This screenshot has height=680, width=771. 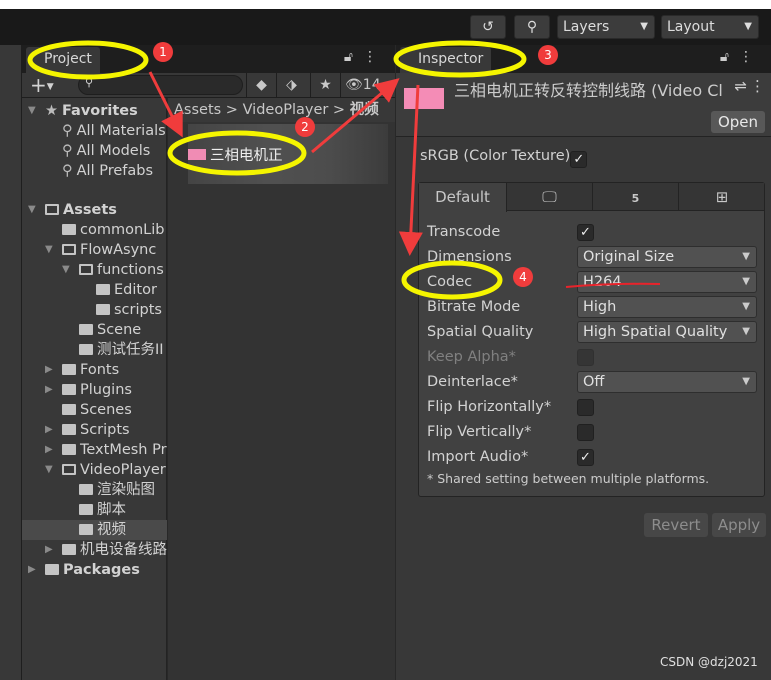 What do you see at coordinates (478, 457) in the screenshot?
I see `field-label: Import Audio*` at bounding box center [478, 457].